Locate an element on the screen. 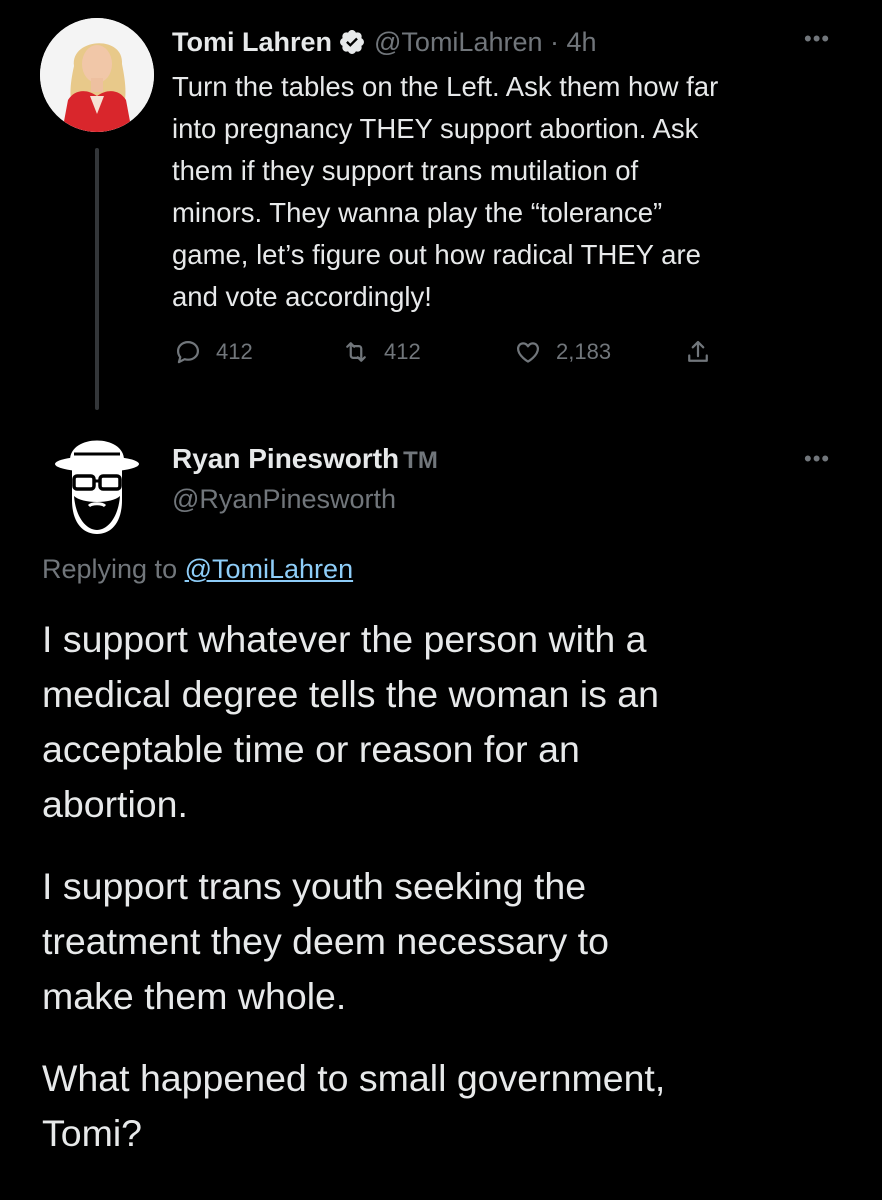 The height and width of the screenshot is (1200, 882). retweet-count: 412 is located at coordinates (402, 351).